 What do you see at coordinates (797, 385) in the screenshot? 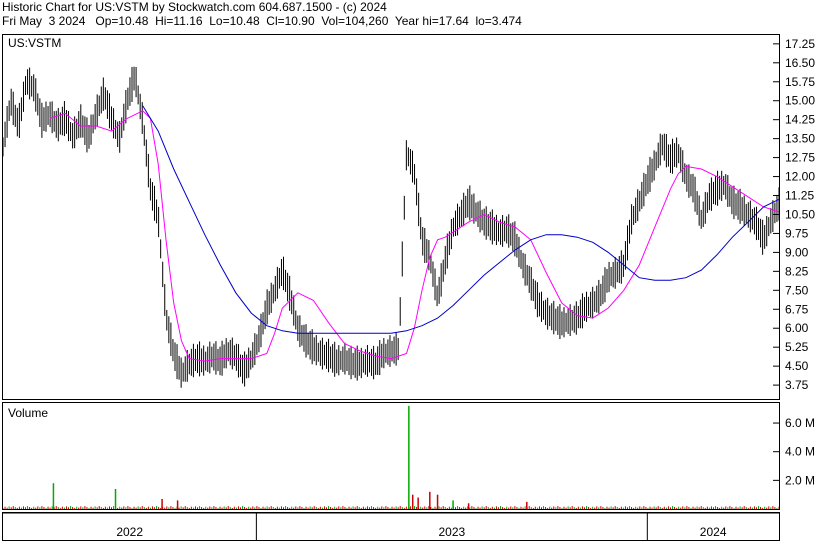
I see `price-tick-label-18: 3.75` at bounding box center [797, 385].